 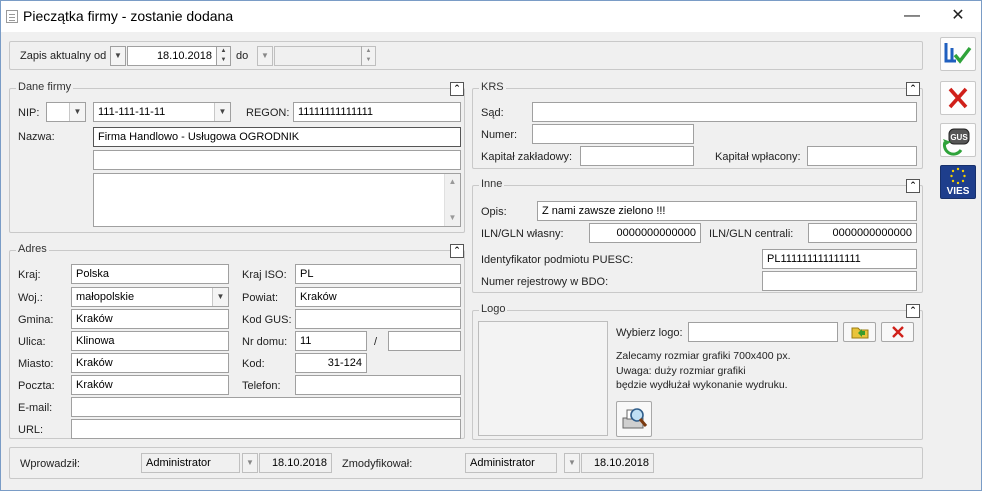 I want to click on date-from-dropdown: ▼, so click(x=118, y=56).